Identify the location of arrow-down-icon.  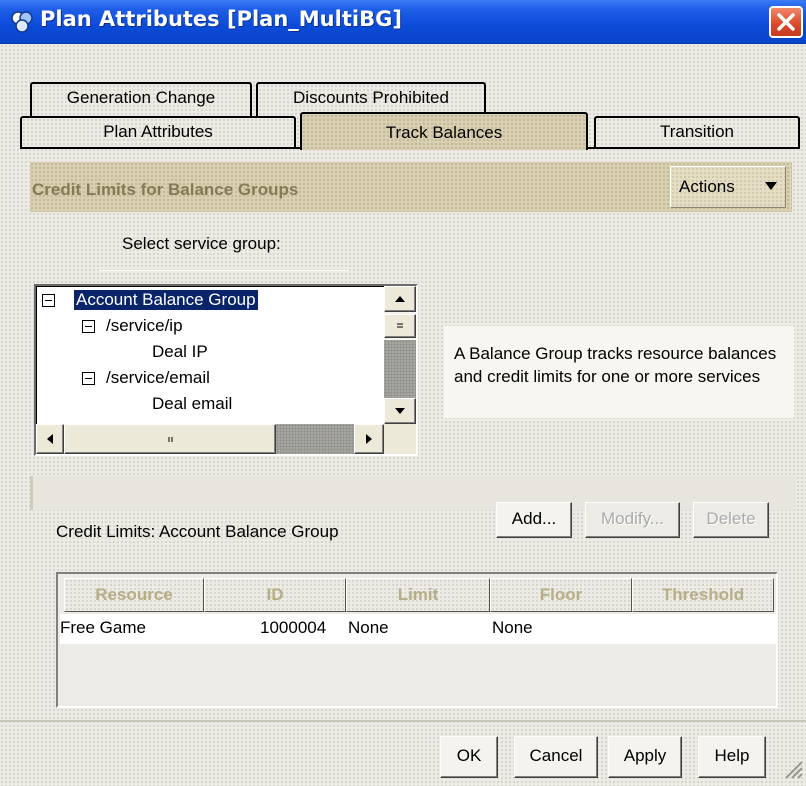
(400, 411).